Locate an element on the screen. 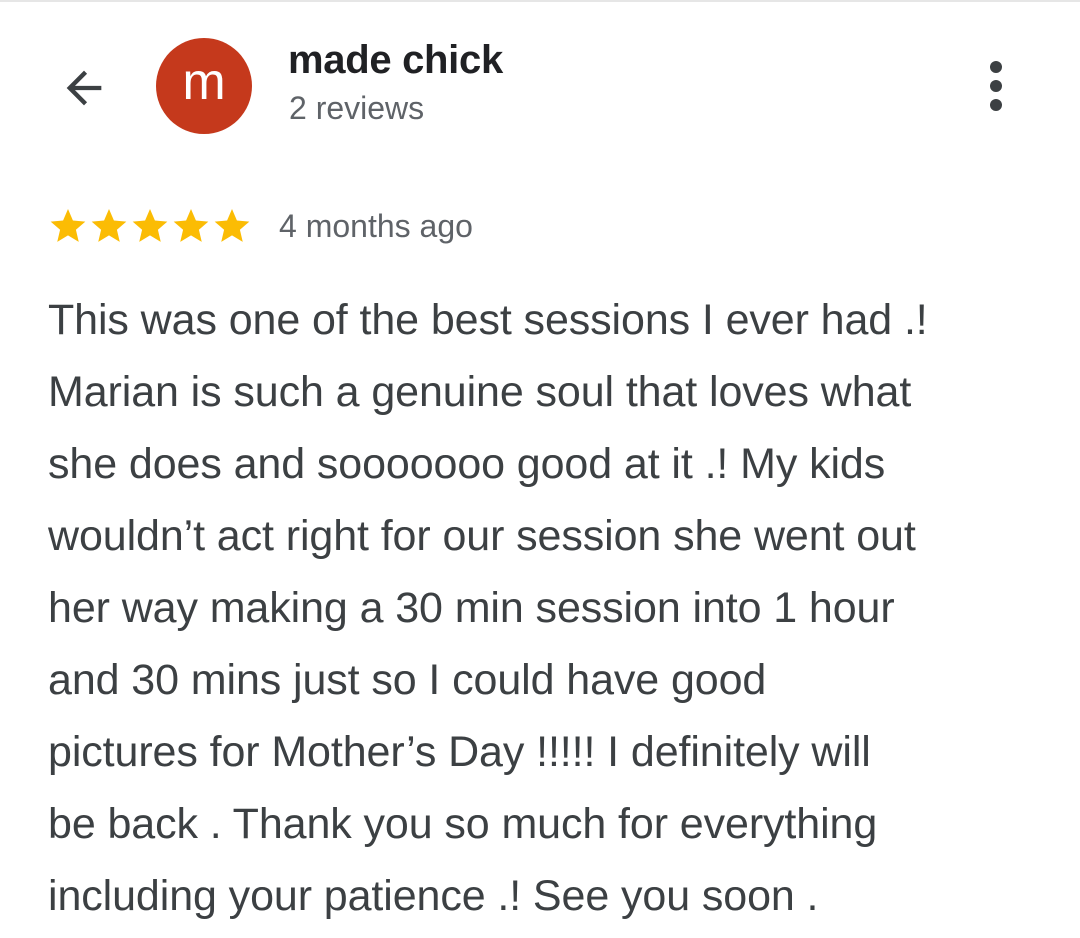  arrow-left-icon is located at coordinates (84, 88).